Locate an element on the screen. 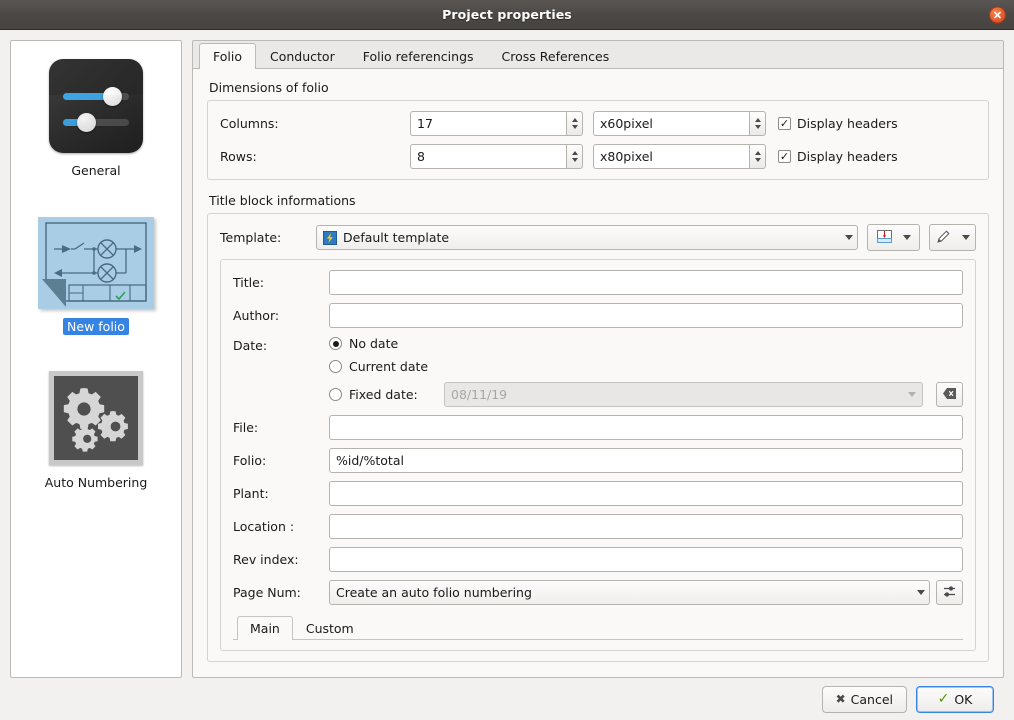 The height and width of the screenshot is (720, 1014). sidebar-item-label-new-folio: New folio is located at coordinates (96, 326).